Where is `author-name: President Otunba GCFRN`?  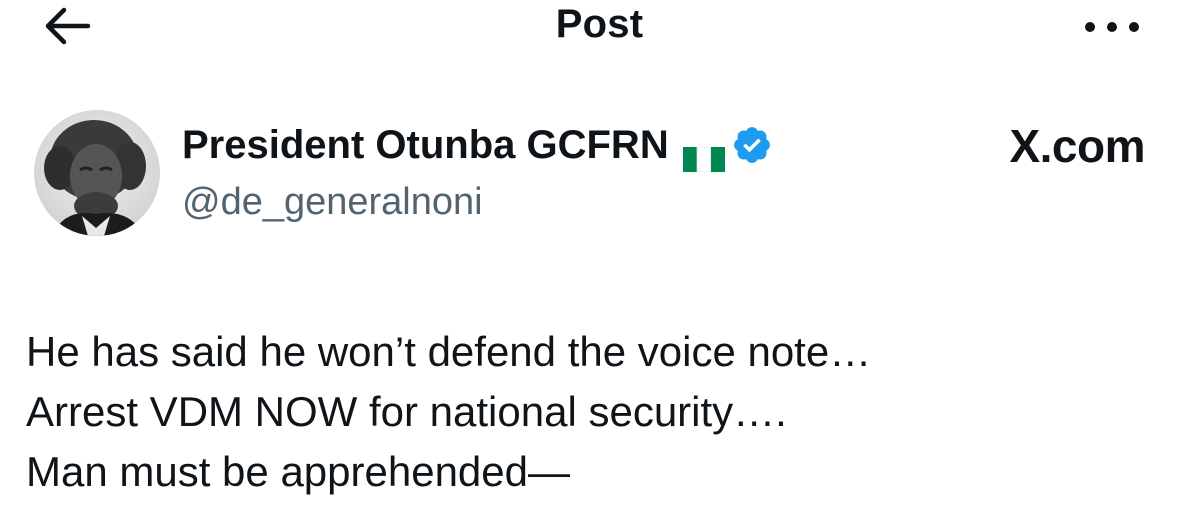
author-name: President Otunba GCFRN is located at coordinates (477, 146).